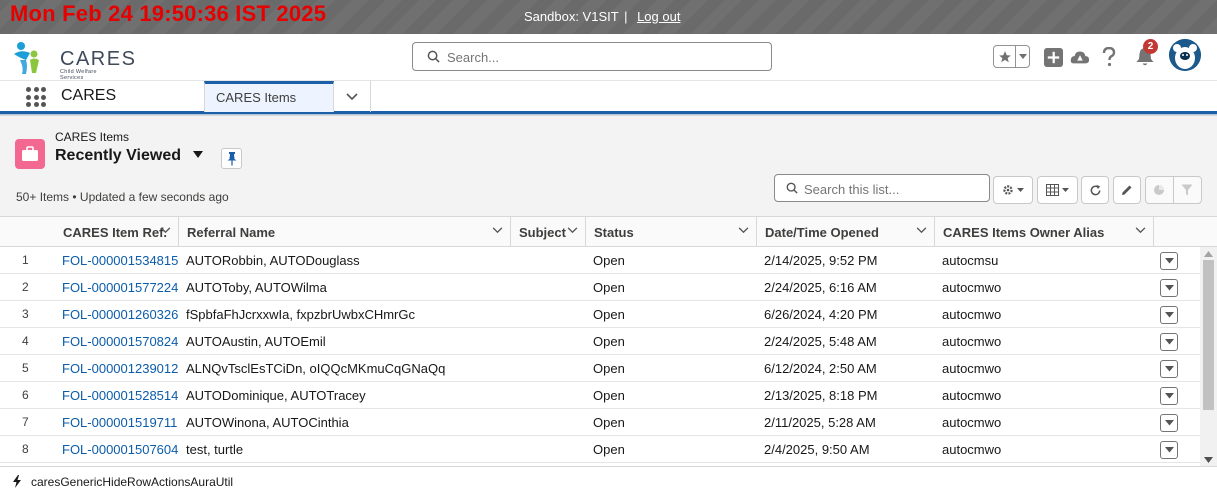  I want to click on date-time-opened-cell: 2/24/2025, 5:48 AM, so click(820, 341).